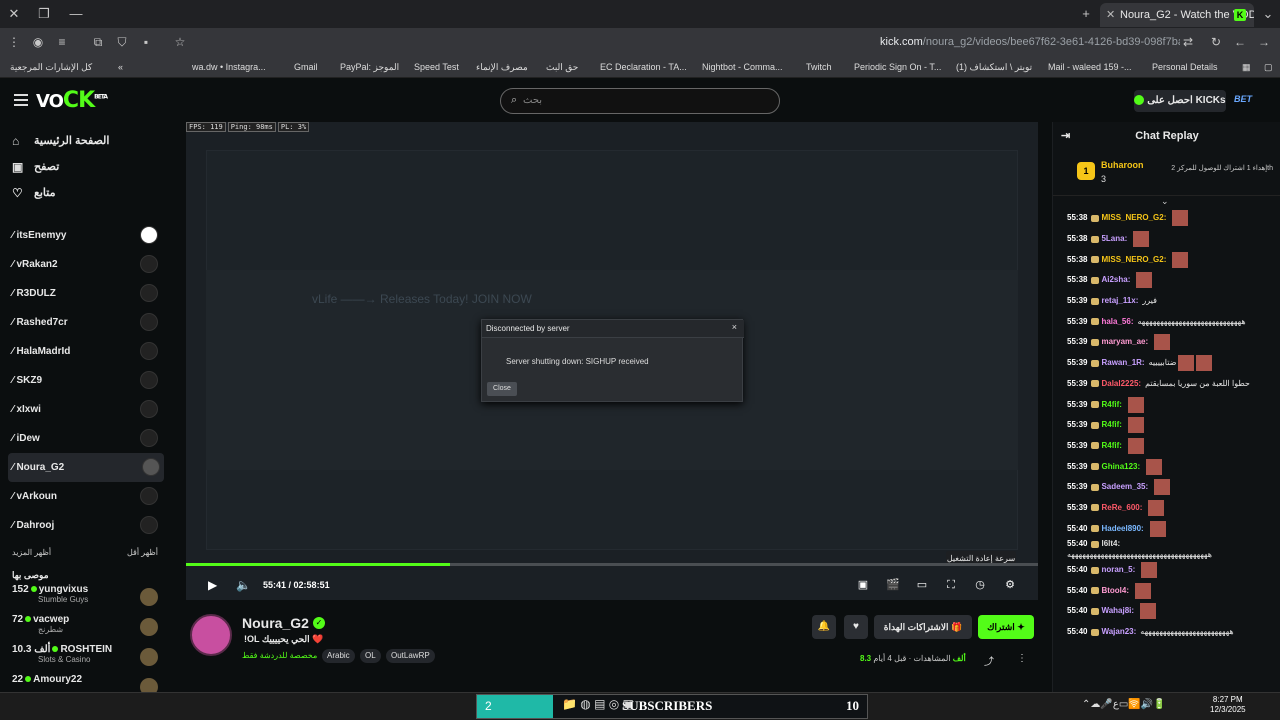 The image size is (1280, 720). I want to click on bookmark: حق البث, so click(562, 67).